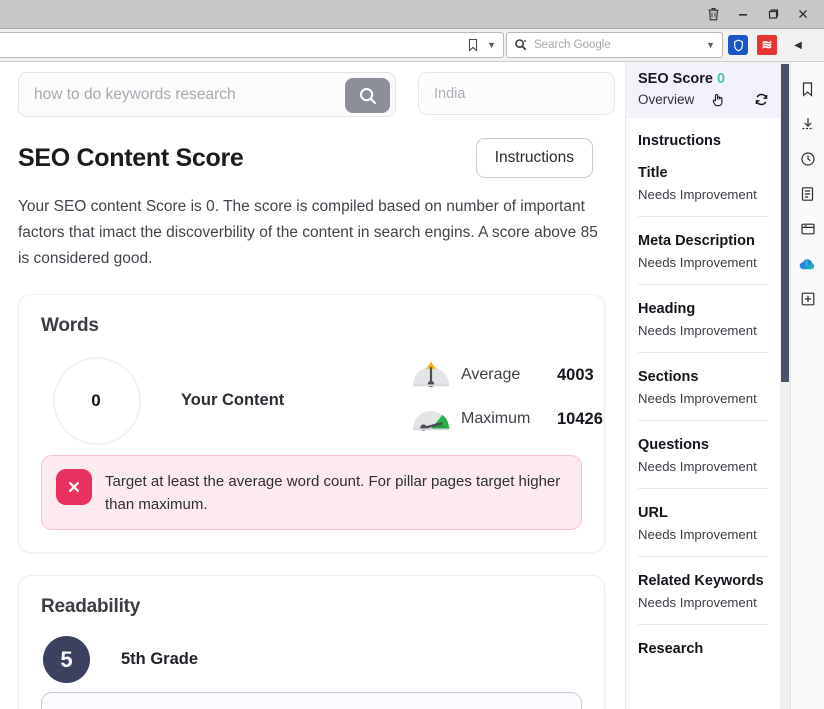 This screenshot has height=709, width=824. I want to click on panel-item-title: Questions, so click(673, 445).